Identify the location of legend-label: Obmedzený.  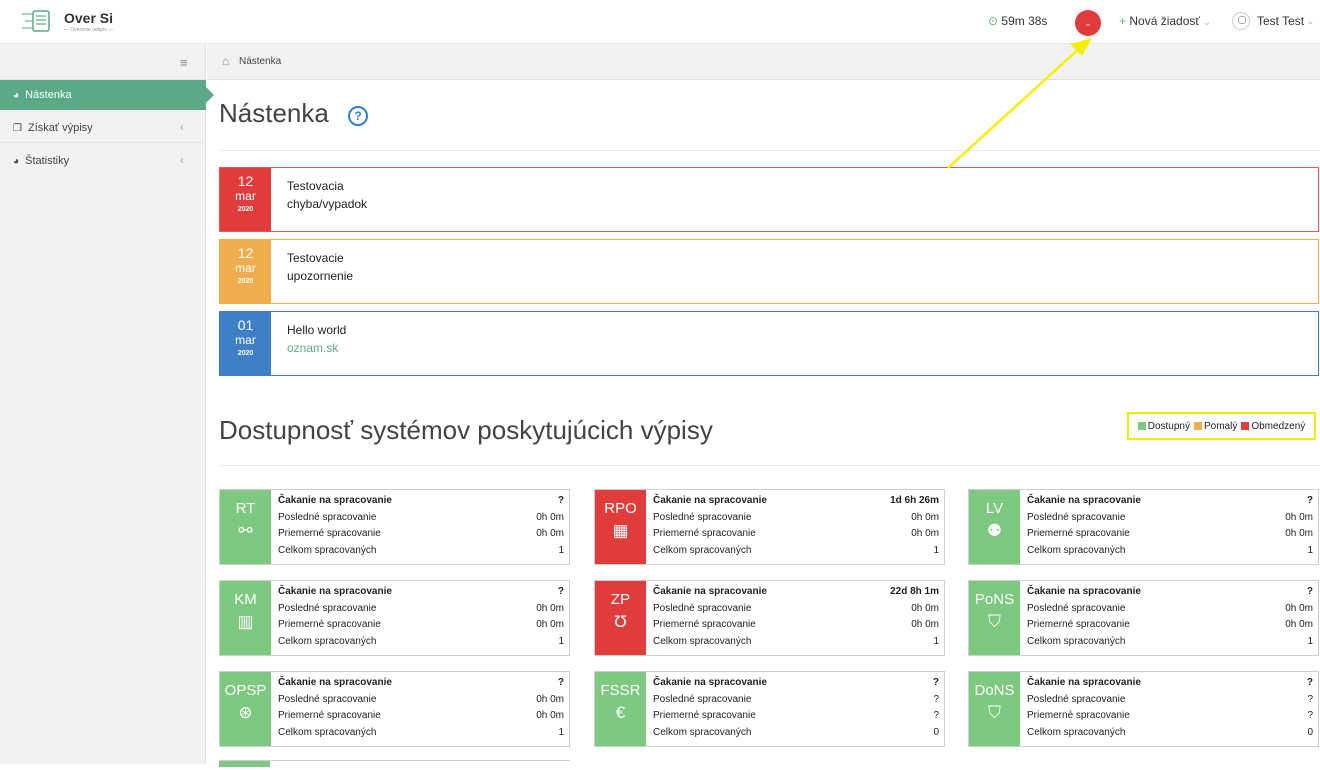
(1278, 426).